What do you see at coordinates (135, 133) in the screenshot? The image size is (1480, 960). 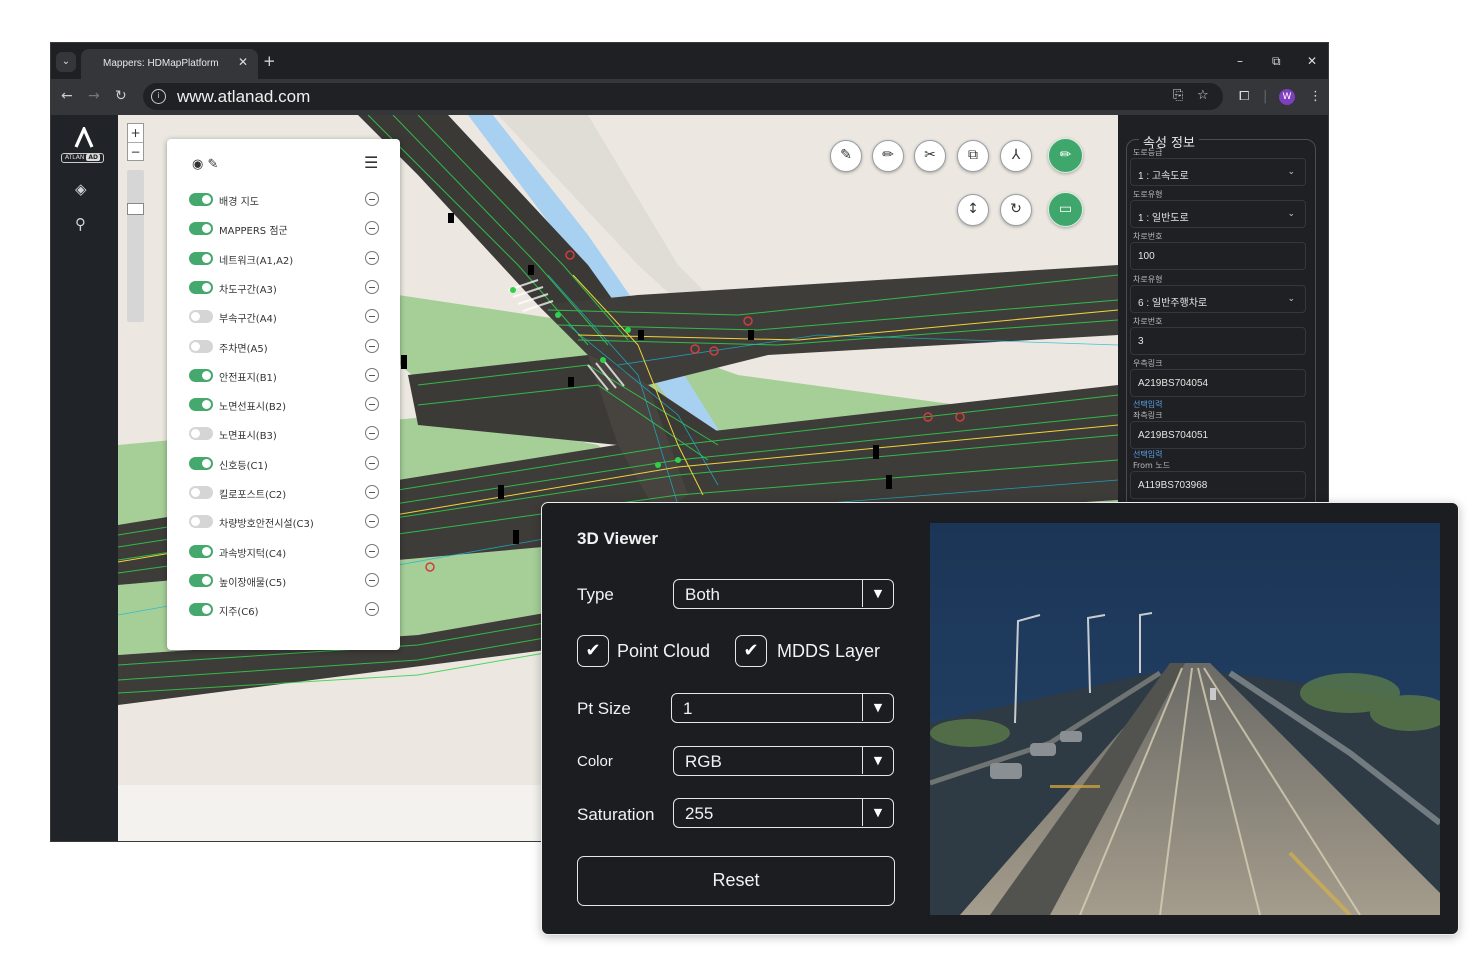 I see `zoom-in-button: +` at bounding box center [135, 133].